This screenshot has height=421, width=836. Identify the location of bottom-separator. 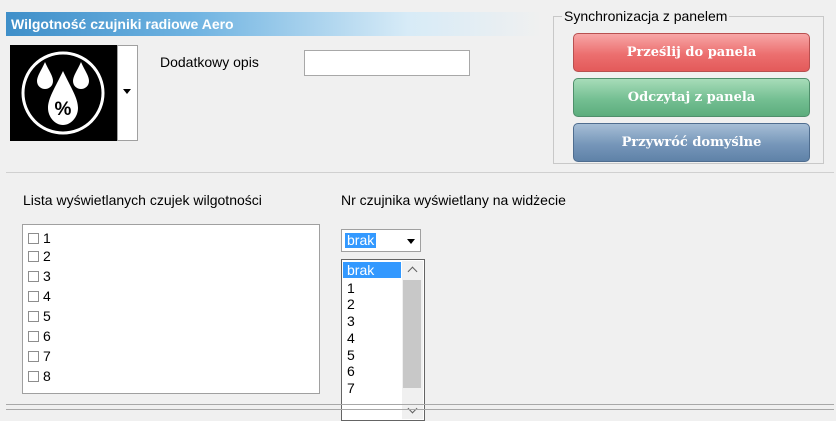
(420, 407).